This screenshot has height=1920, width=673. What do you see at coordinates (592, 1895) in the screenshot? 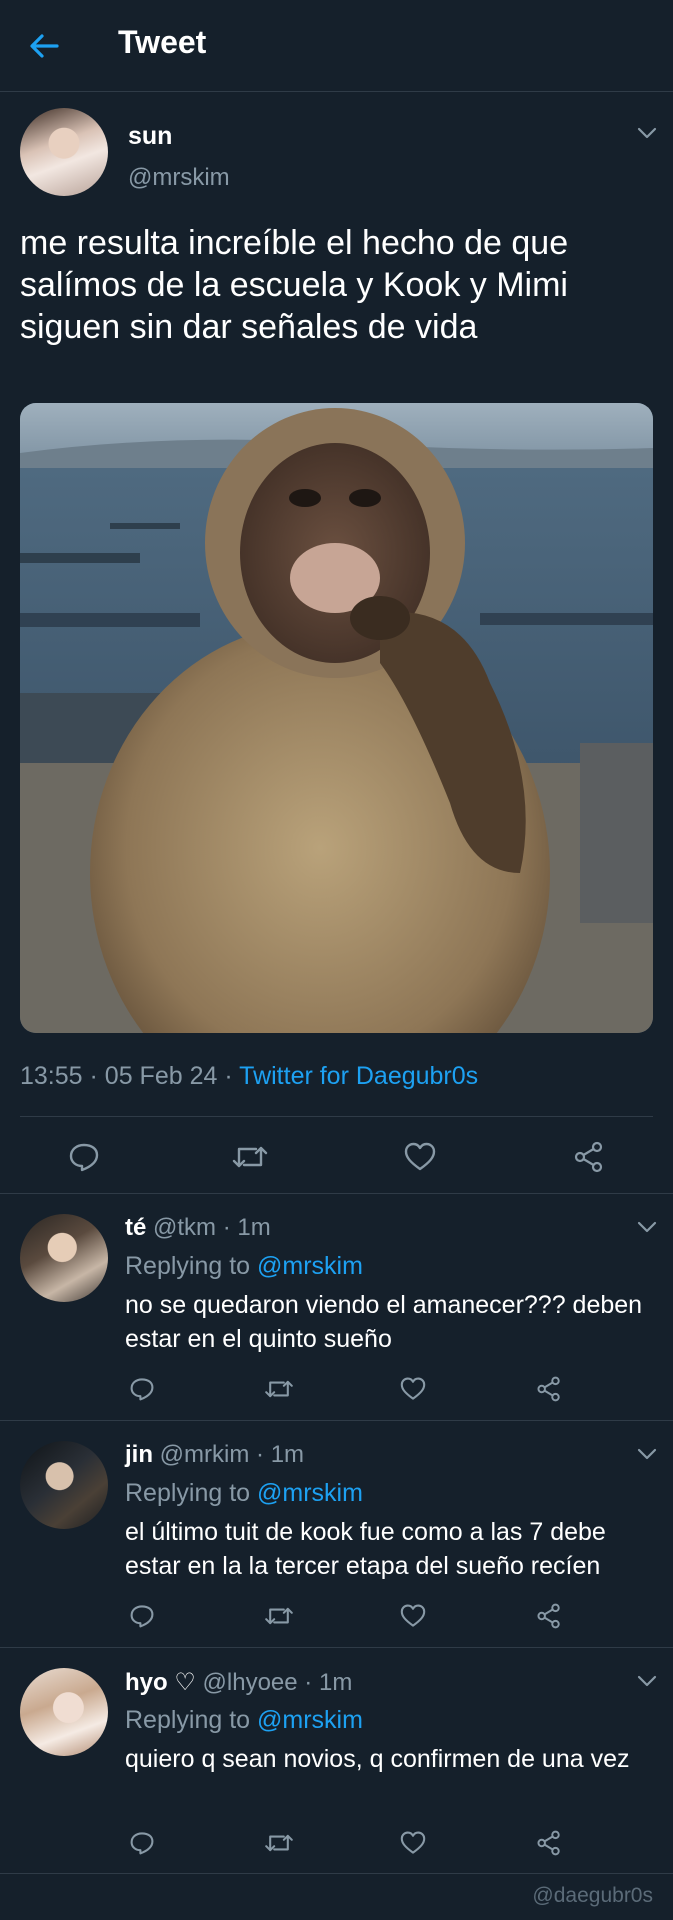
I see `watermark: @daegubr0s` at bounding box center [592, 1895].